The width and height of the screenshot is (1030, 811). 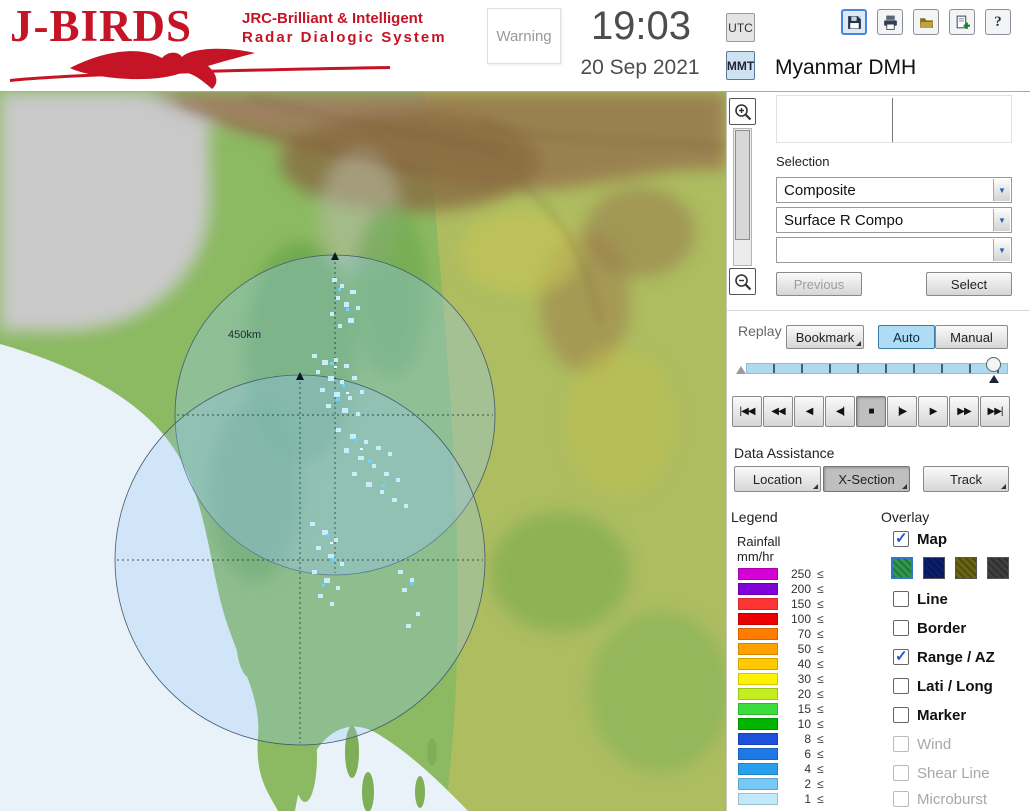 What do you see at coordinates (804, 679) in the screenshot?
I see `legend-value: 30` at bounding box center [804, 679].